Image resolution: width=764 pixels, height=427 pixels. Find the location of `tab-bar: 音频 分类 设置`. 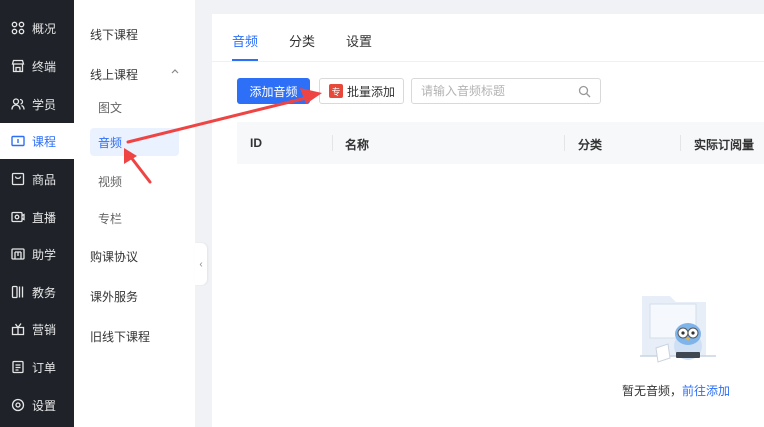

tab-bar: 音频 分类 设置 is located at coordinates (488, 38).